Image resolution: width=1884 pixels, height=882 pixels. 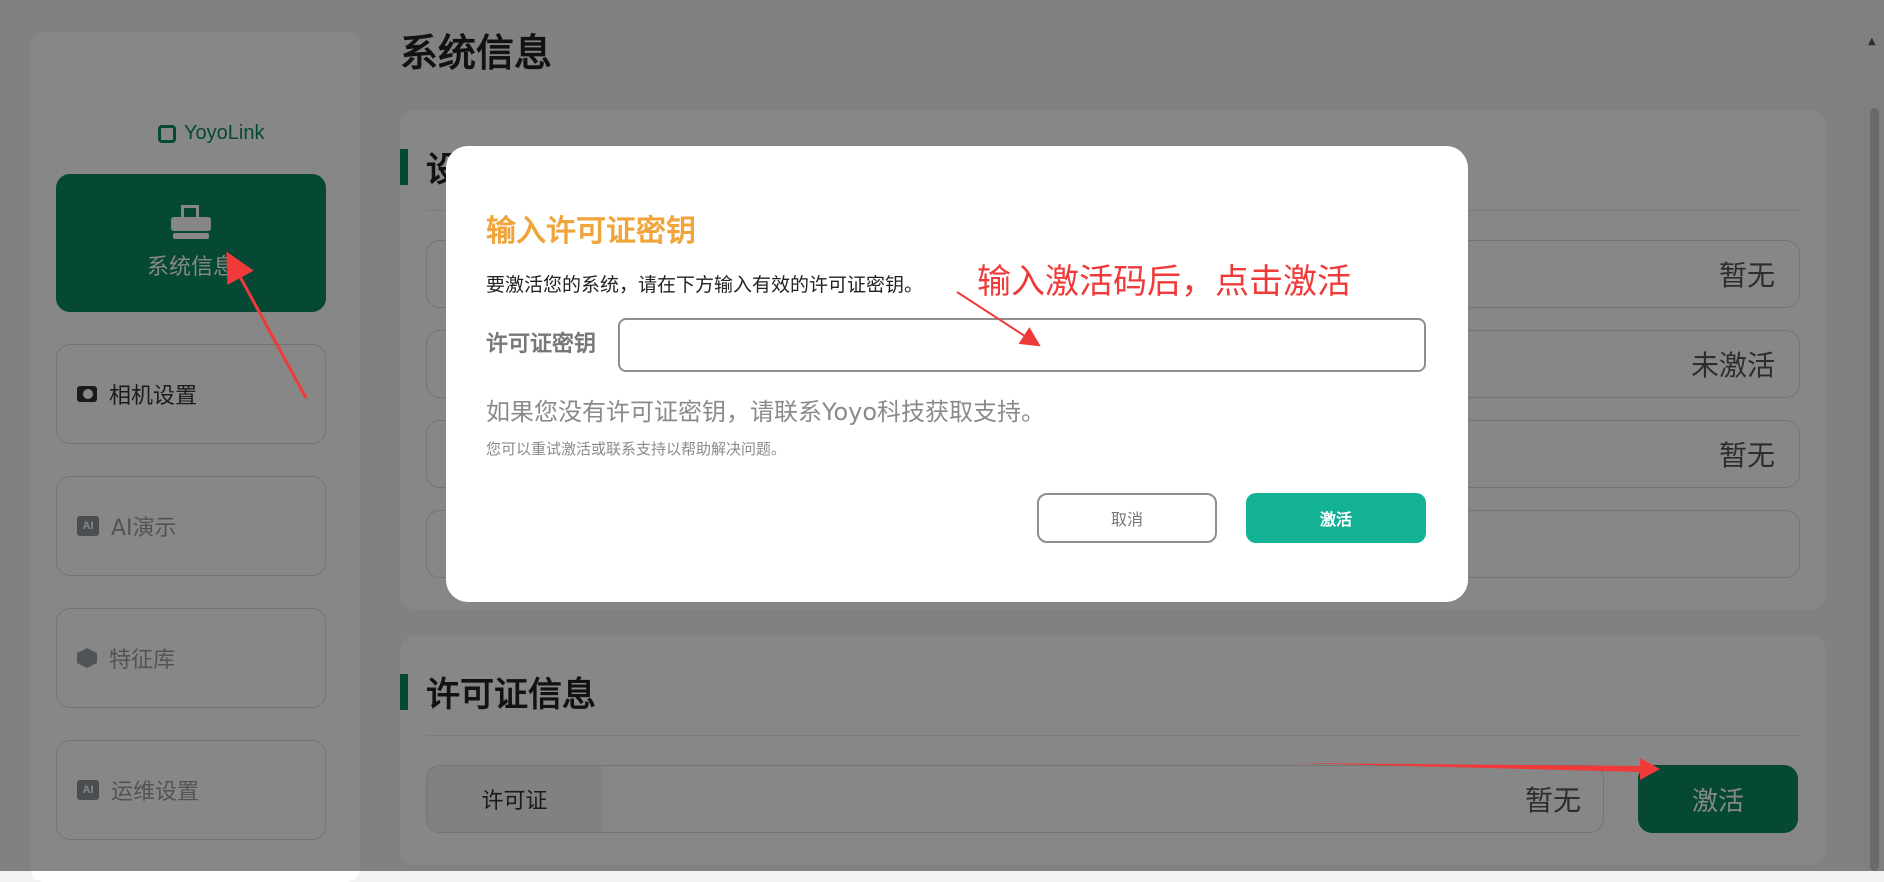 I want to click on activate-button: 激活, so click(x=1336, y=518).